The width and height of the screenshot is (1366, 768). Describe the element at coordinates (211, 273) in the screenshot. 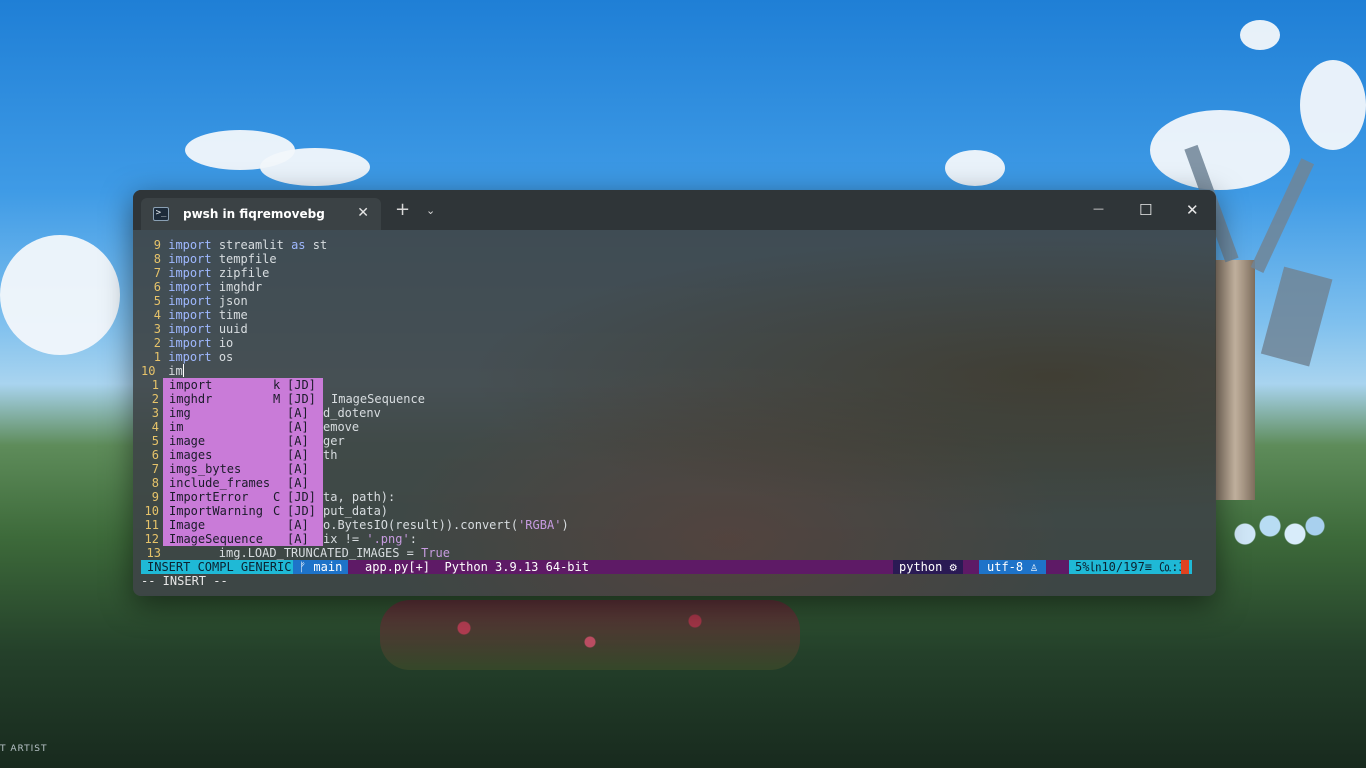

I see `code-line: 7 import zipfile` at that location.